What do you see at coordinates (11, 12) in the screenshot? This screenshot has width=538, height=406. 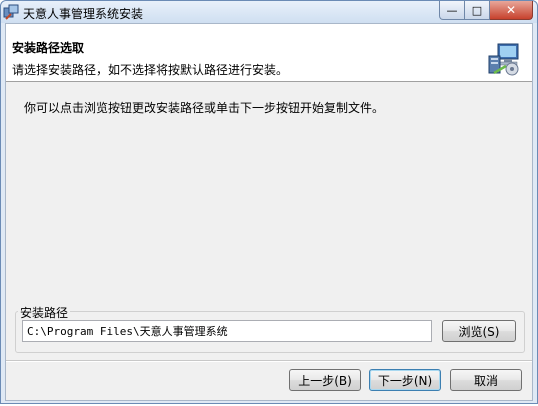 I see `installer-app-icon` at bounding box center [11, 12].